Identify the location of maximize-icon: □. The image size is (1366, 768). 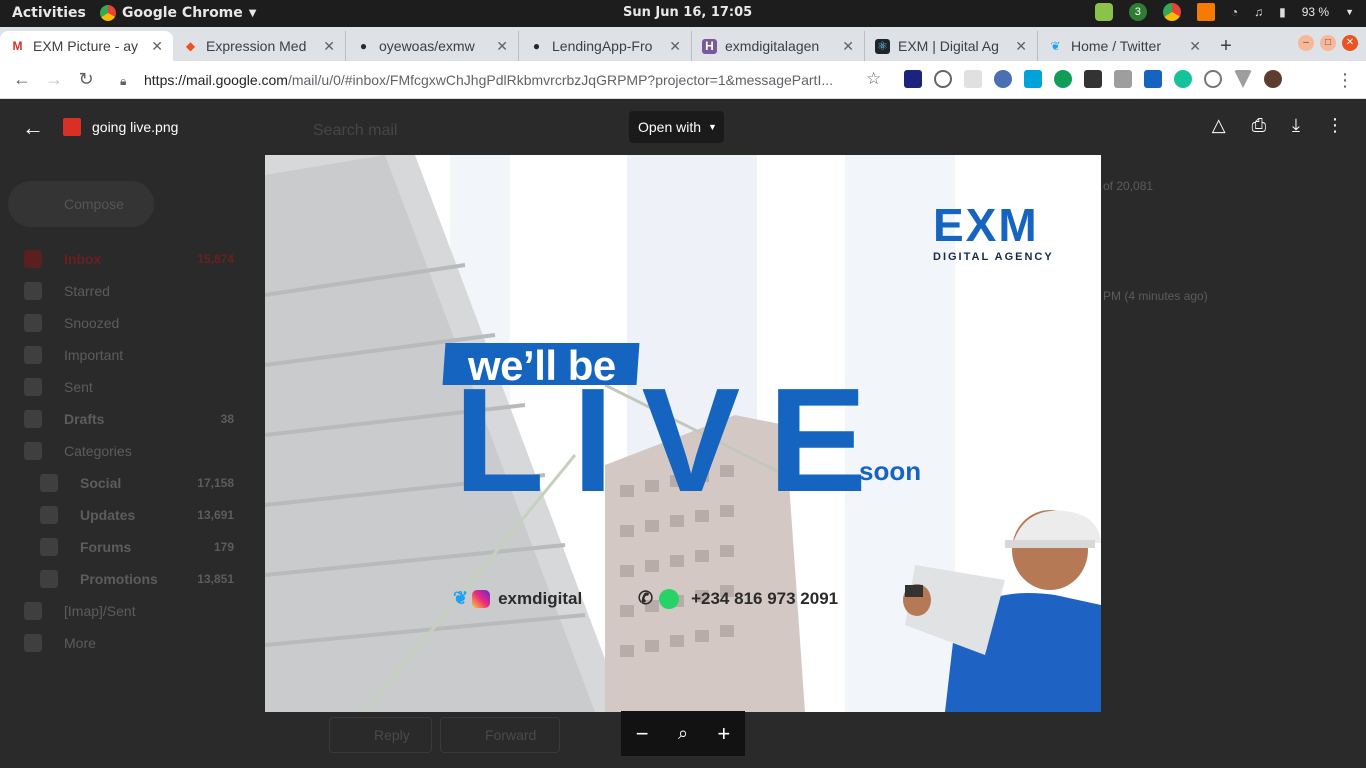
(1328, 43).